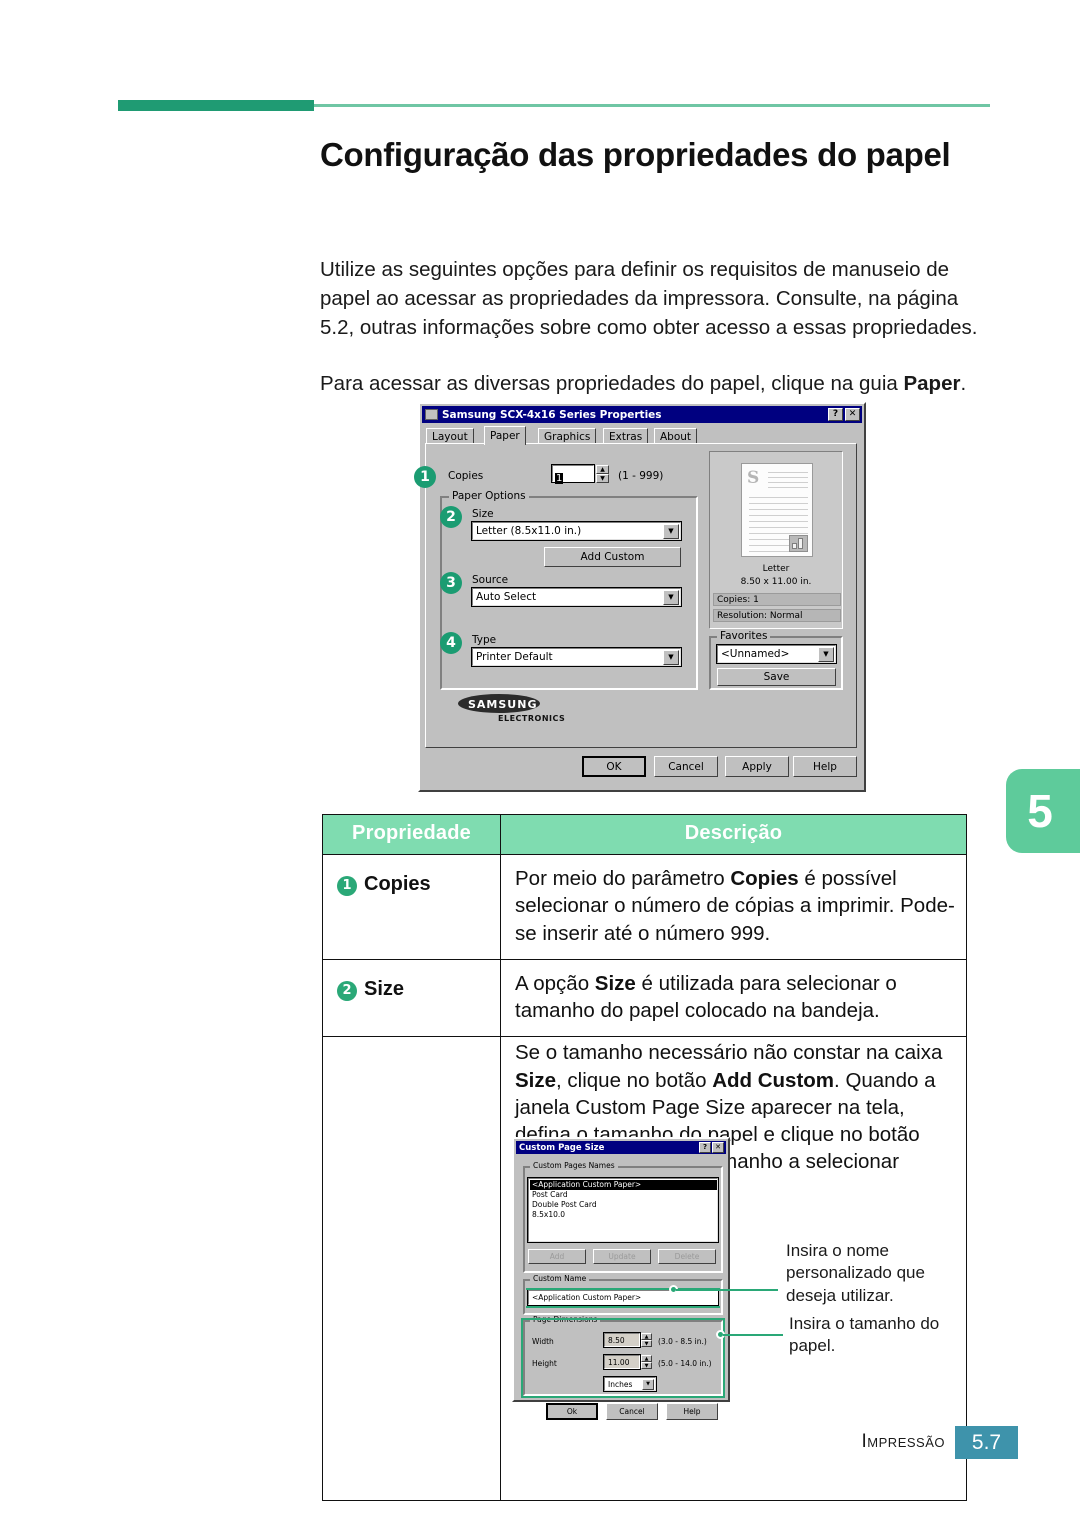  I want to click on custom-name-highlight-bottom, so click(623, 1307).